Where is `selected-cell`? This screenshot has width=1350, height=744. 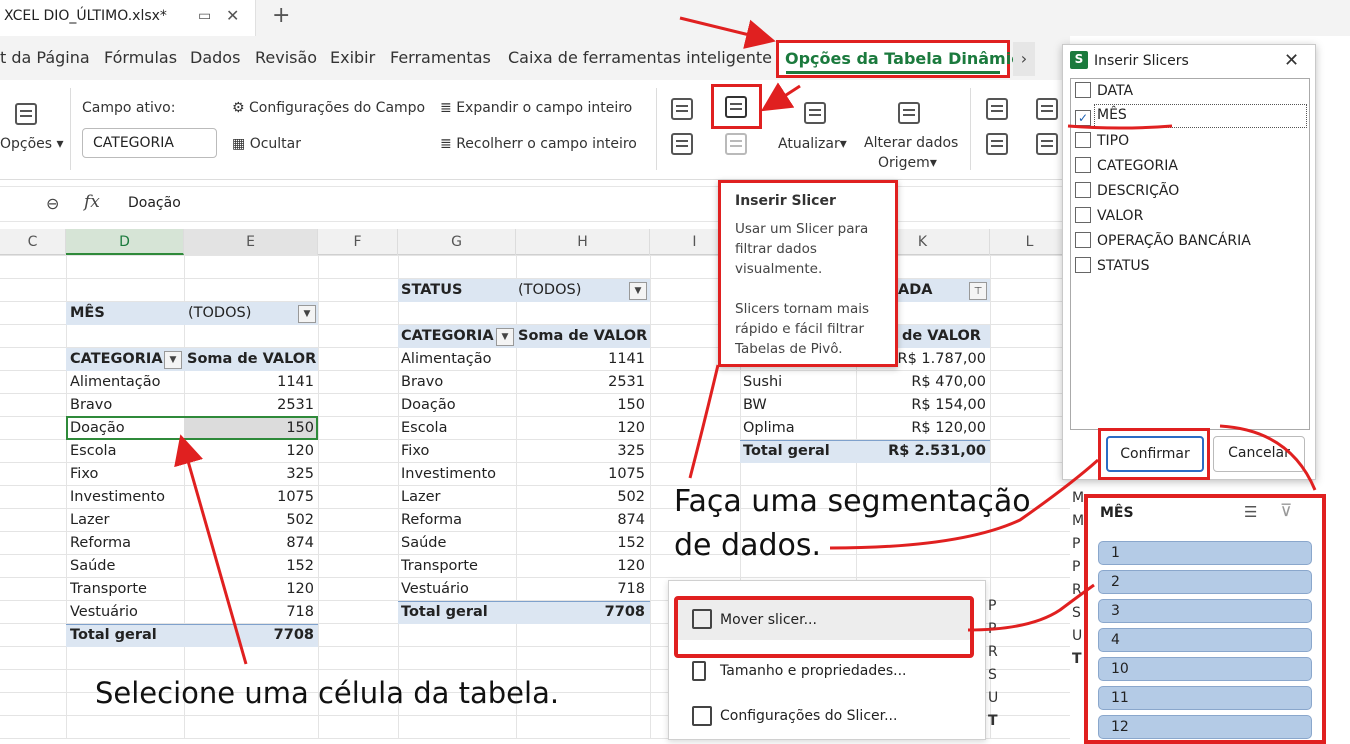 selected-cell is located at coordinates (192, 428).